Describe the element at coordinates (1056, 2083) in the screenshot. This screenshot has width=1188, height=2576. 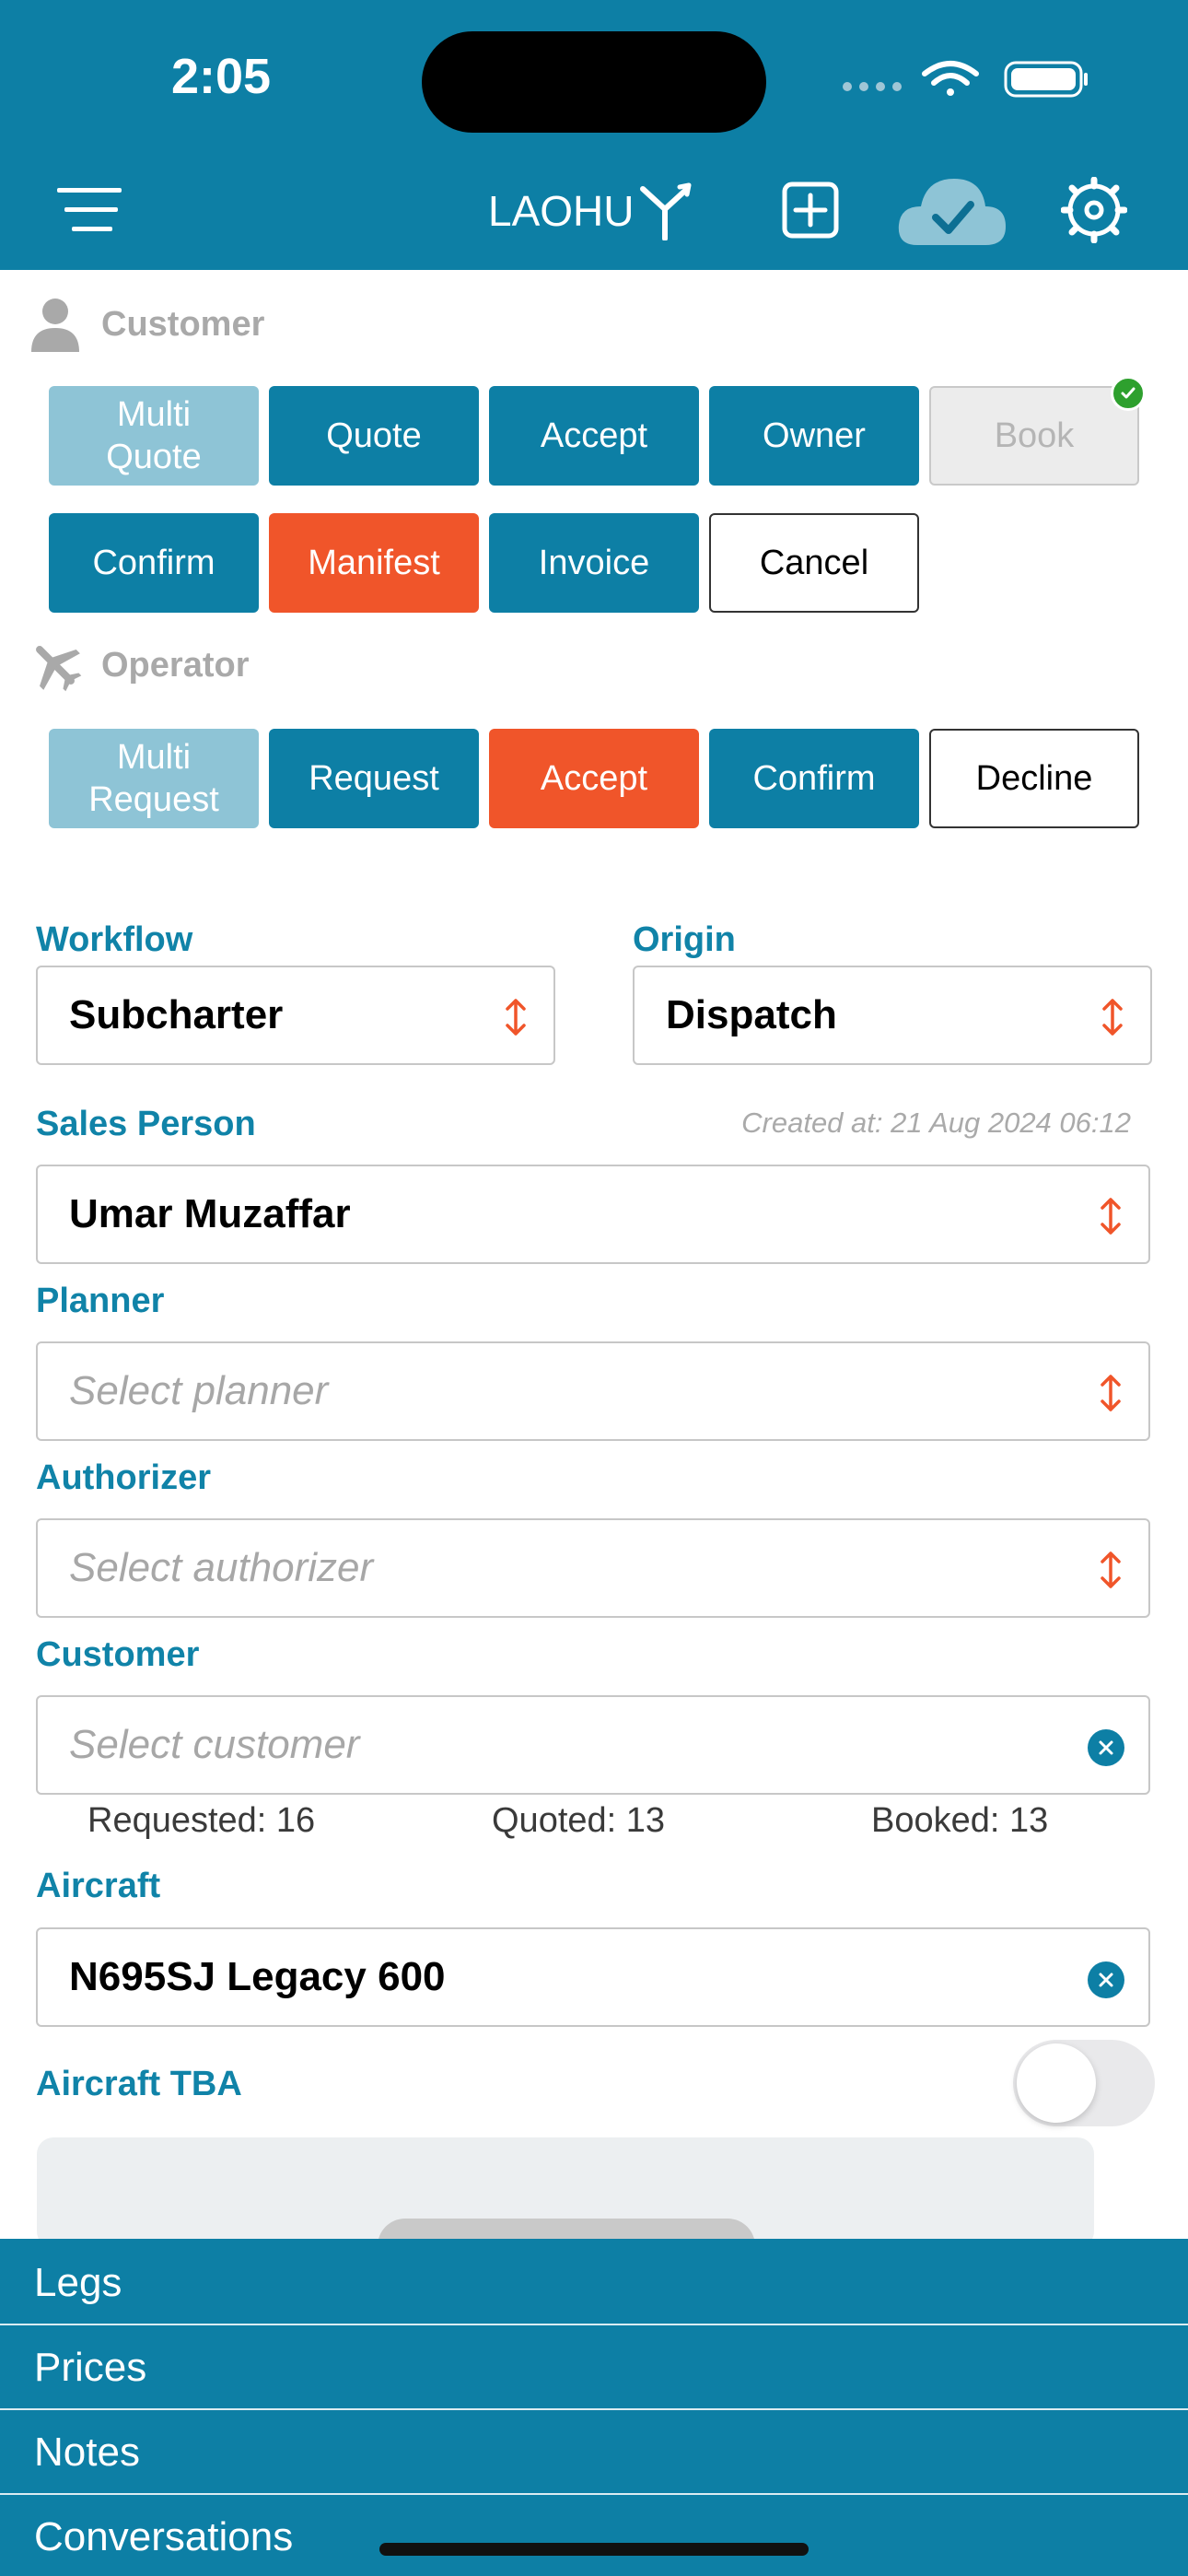
I see `toggle-knob` at that location.